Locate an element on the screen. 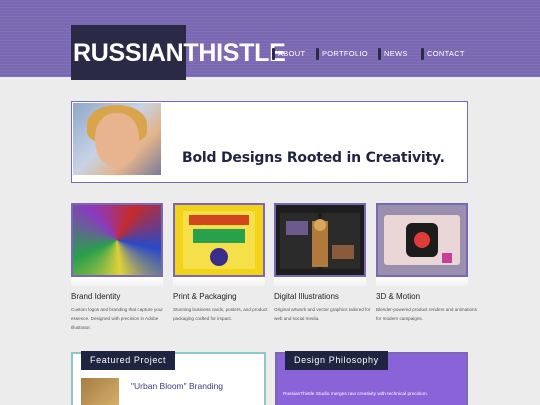 The width and height of the screenshot is (540, 405). nav-contact: CONTACT is located at coordinates (443, 54).